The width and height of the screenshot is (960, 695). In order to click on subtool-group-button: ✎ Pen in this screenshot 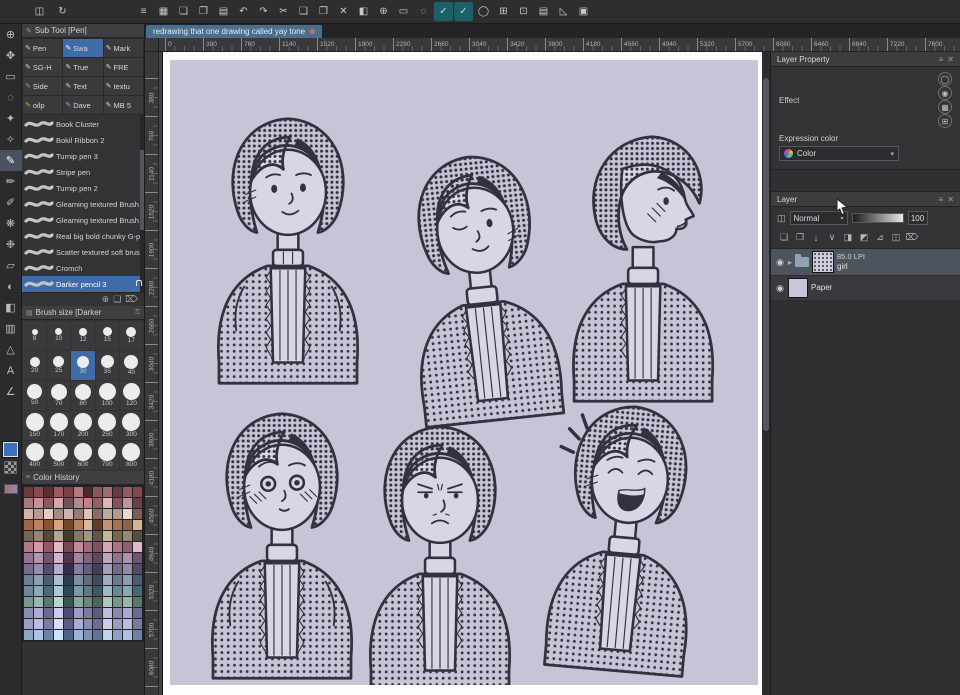, I will do `click(43, 48)`.